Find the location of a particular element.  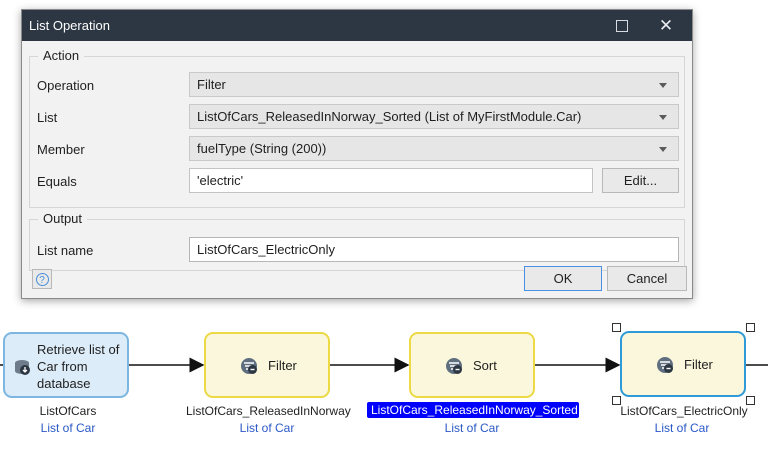

close-button: ✕ is located at coordinates (666, 25).